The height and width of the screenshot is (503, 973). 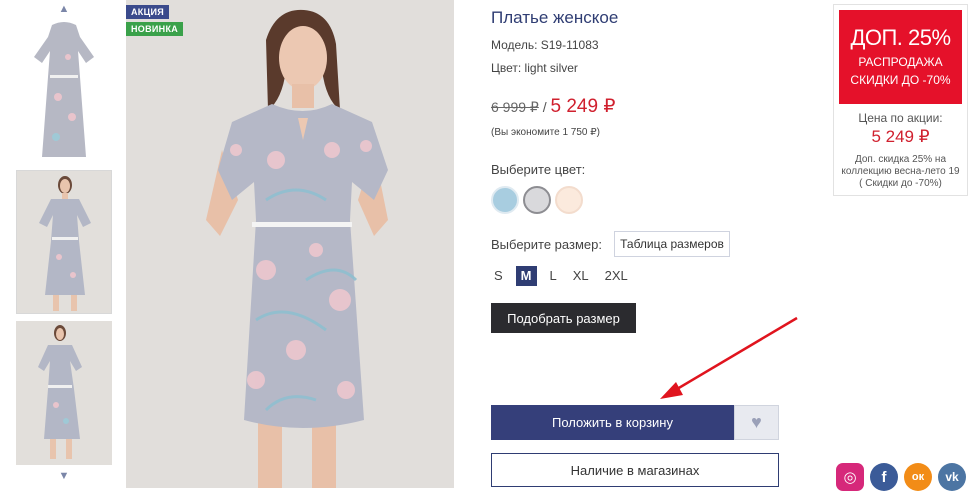 I want to click on promo-price-label: Цена по акции:, so click(x=900, y=118).